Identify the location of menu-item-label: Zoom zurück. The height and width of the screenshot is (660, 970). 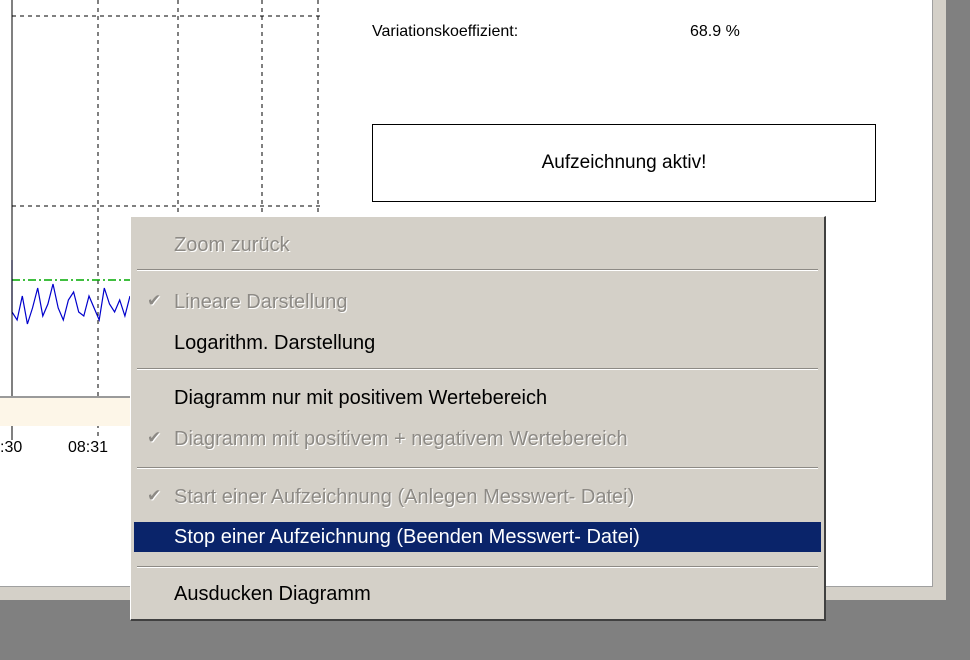
(232, 244).